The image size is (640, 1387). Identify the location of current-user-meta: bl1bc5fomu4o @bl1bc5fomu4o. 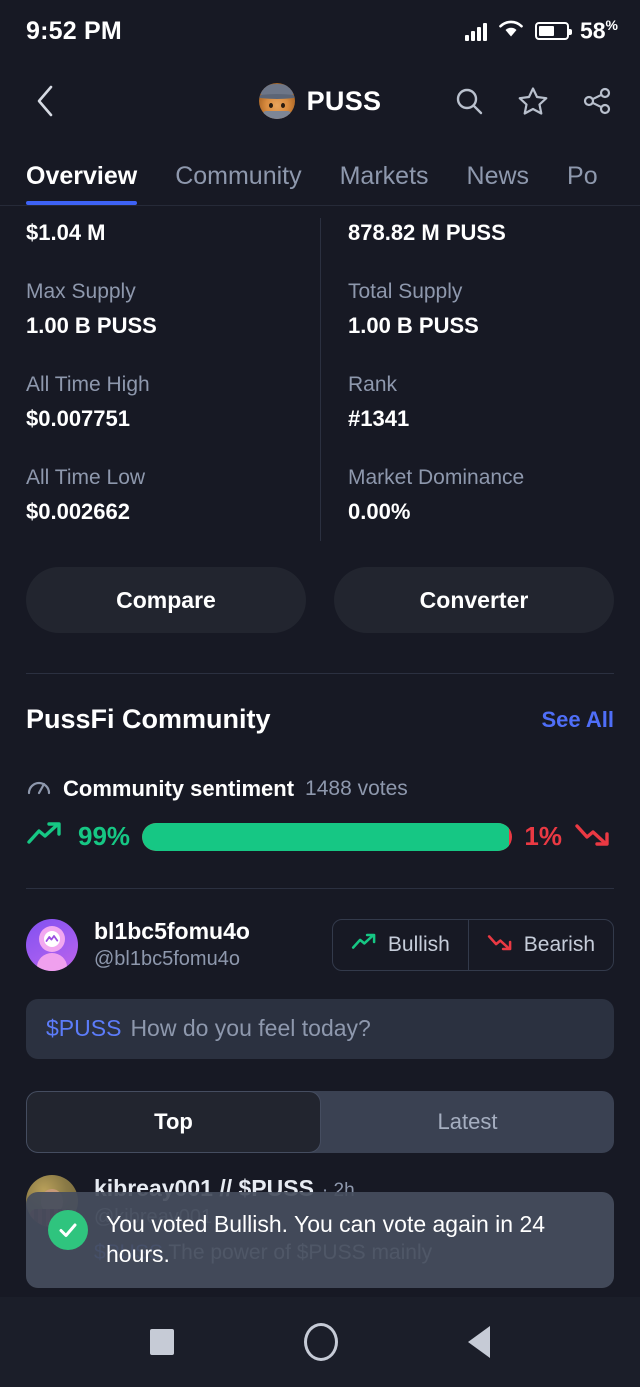
(172, 945).